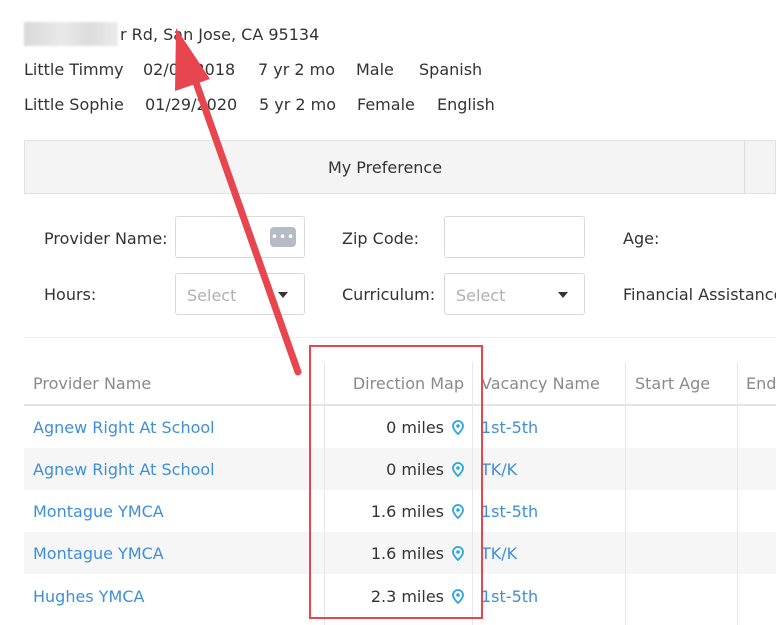 This screenshot has width=776, height=625. Describe the element at coordinates (240, 237) in the screenshot. I see `provider-name-input: •••` at that location.